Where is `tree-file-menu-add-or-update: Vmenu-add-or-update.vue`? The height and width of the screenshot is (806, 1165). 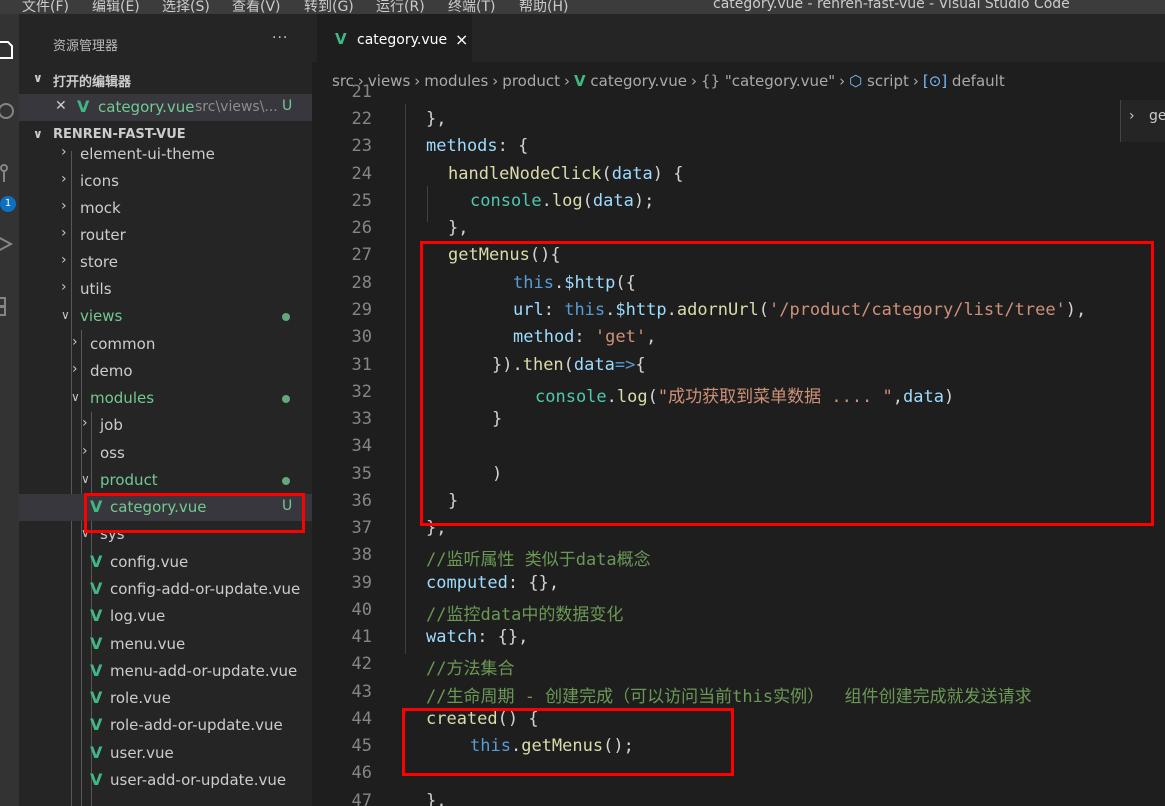 tree-file-menu-add-or-update: Vmenu-add-or-update.vue is located at coordinates (165, 671).